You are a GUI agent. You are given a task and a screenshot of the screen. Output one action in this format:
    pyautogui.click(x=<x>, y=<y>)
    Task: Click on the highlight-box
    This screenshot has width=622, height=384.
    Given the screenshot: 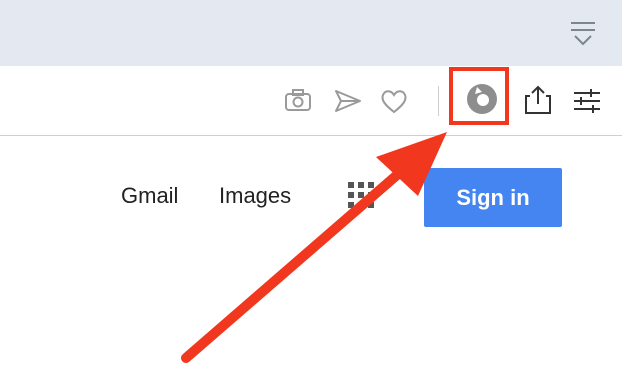 What is the action you would take?
    pyautogui.click(x=479, y=96)
    